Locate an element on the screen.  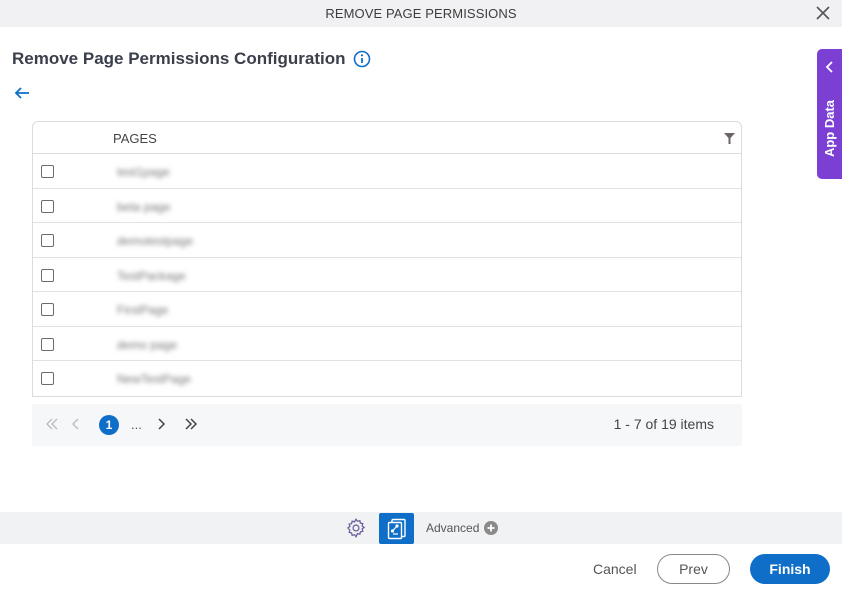
info-icon is located at coordinates (362, 59).